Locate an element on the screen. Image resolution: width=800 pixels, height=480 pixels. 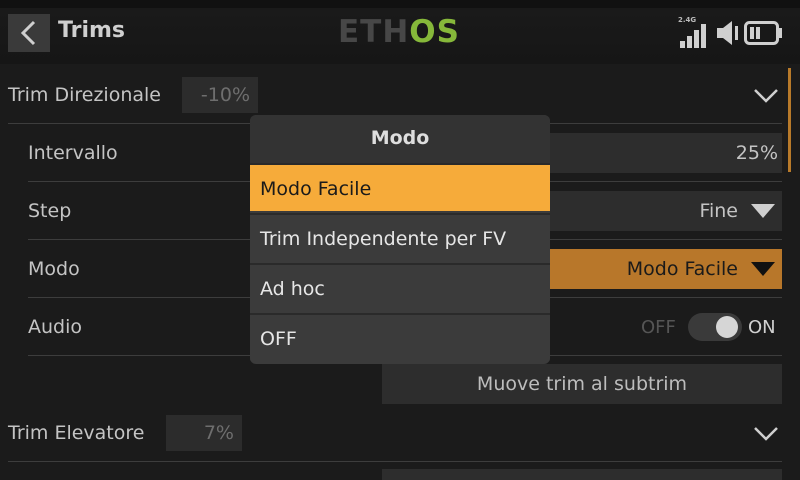
modo-label: Modo is located at coordinates (54, 269).